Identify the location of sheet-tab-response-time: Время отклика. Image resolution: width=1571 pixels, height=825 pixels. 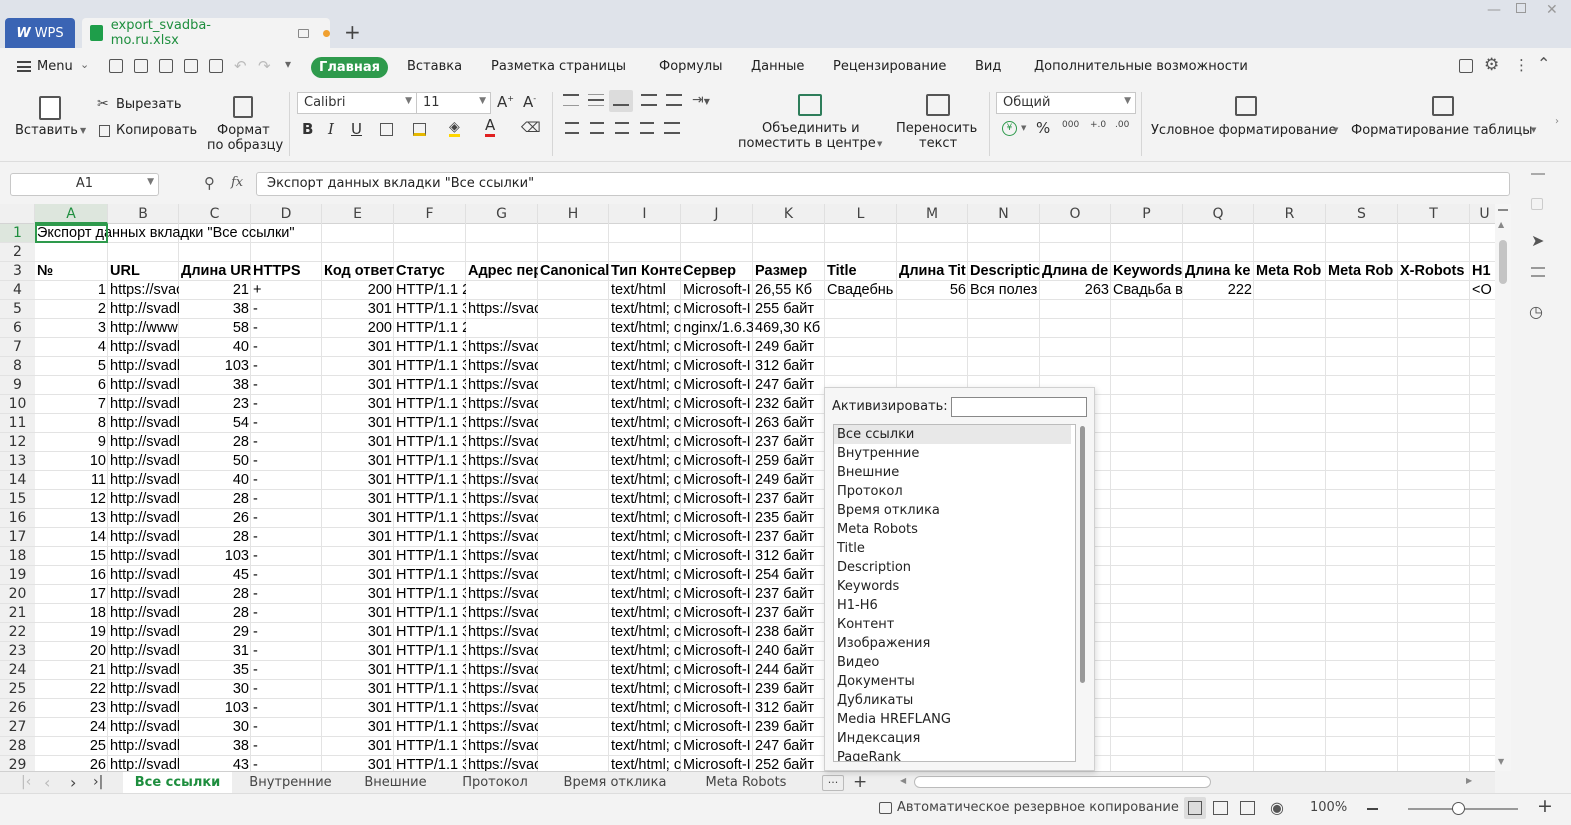
(615, 783).